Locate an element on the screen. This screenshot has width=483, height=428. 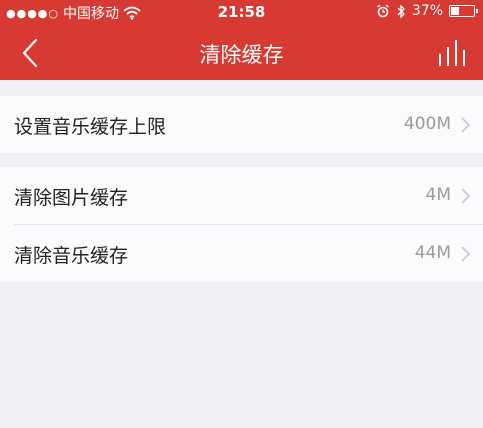
battery-percent: 37% is located at coordinates (427, 11).